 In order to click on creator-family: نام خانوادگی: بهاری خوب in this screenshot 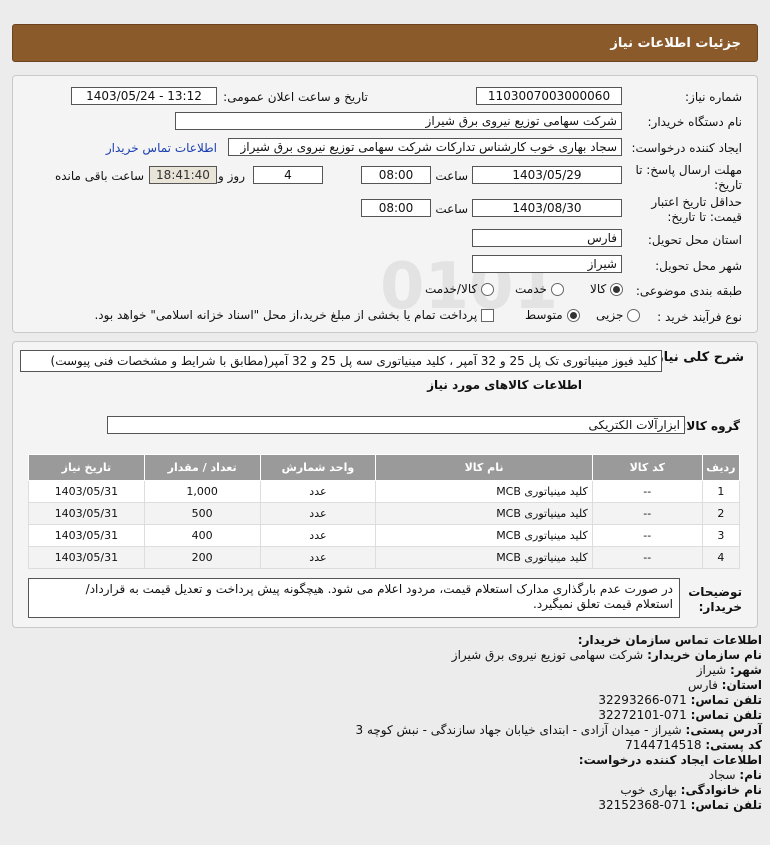, I will do `click(691, 790)`.